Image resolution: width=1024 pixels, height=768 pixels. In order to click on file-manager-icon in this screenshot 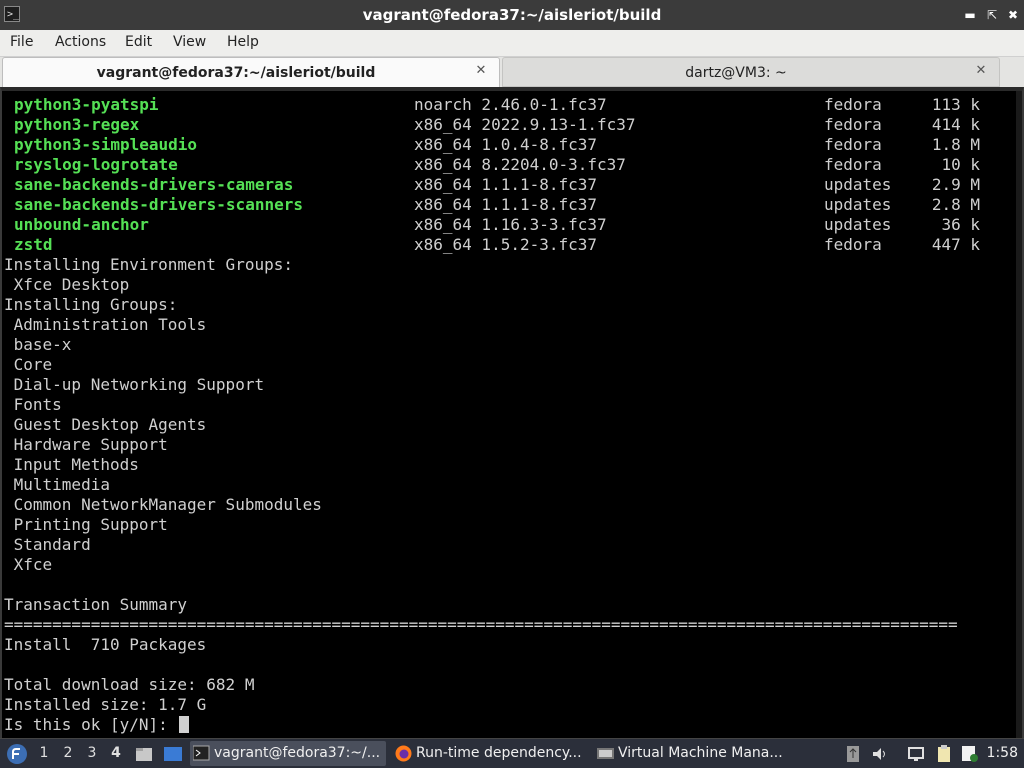, I will do `click(144, 754)`.